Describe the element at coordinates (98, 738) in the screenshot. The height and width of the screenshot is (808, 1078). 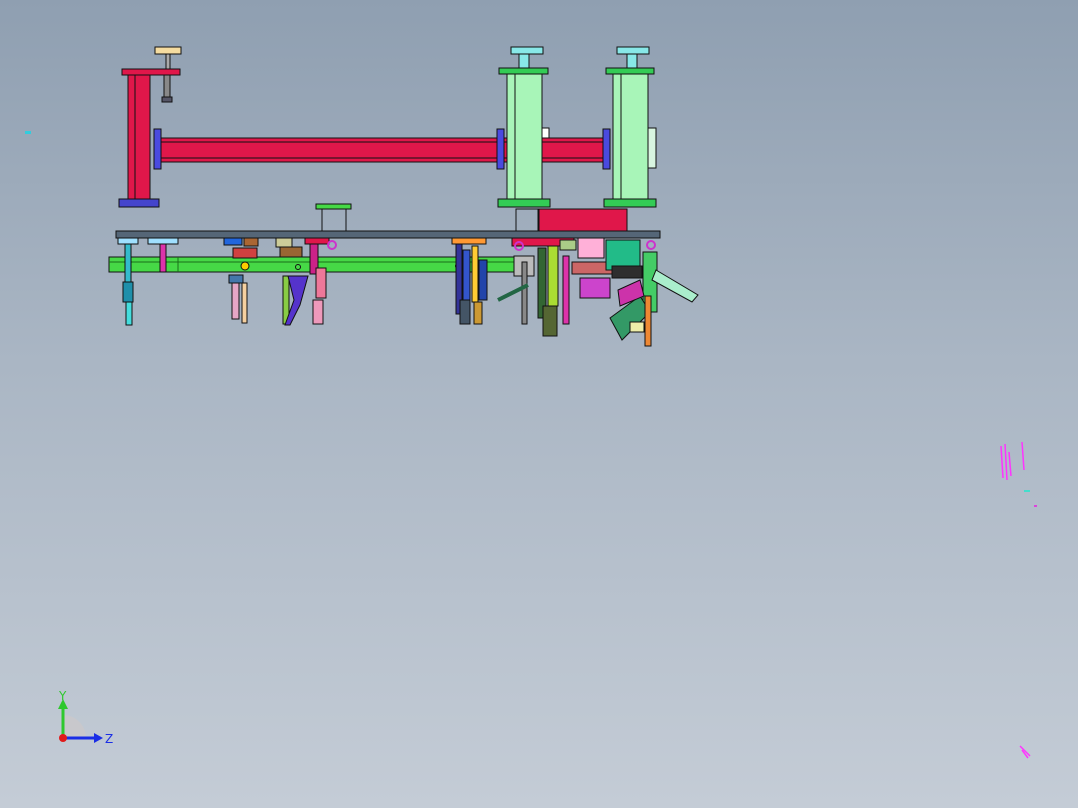
I see `z-axis-arrowhead` at that location.